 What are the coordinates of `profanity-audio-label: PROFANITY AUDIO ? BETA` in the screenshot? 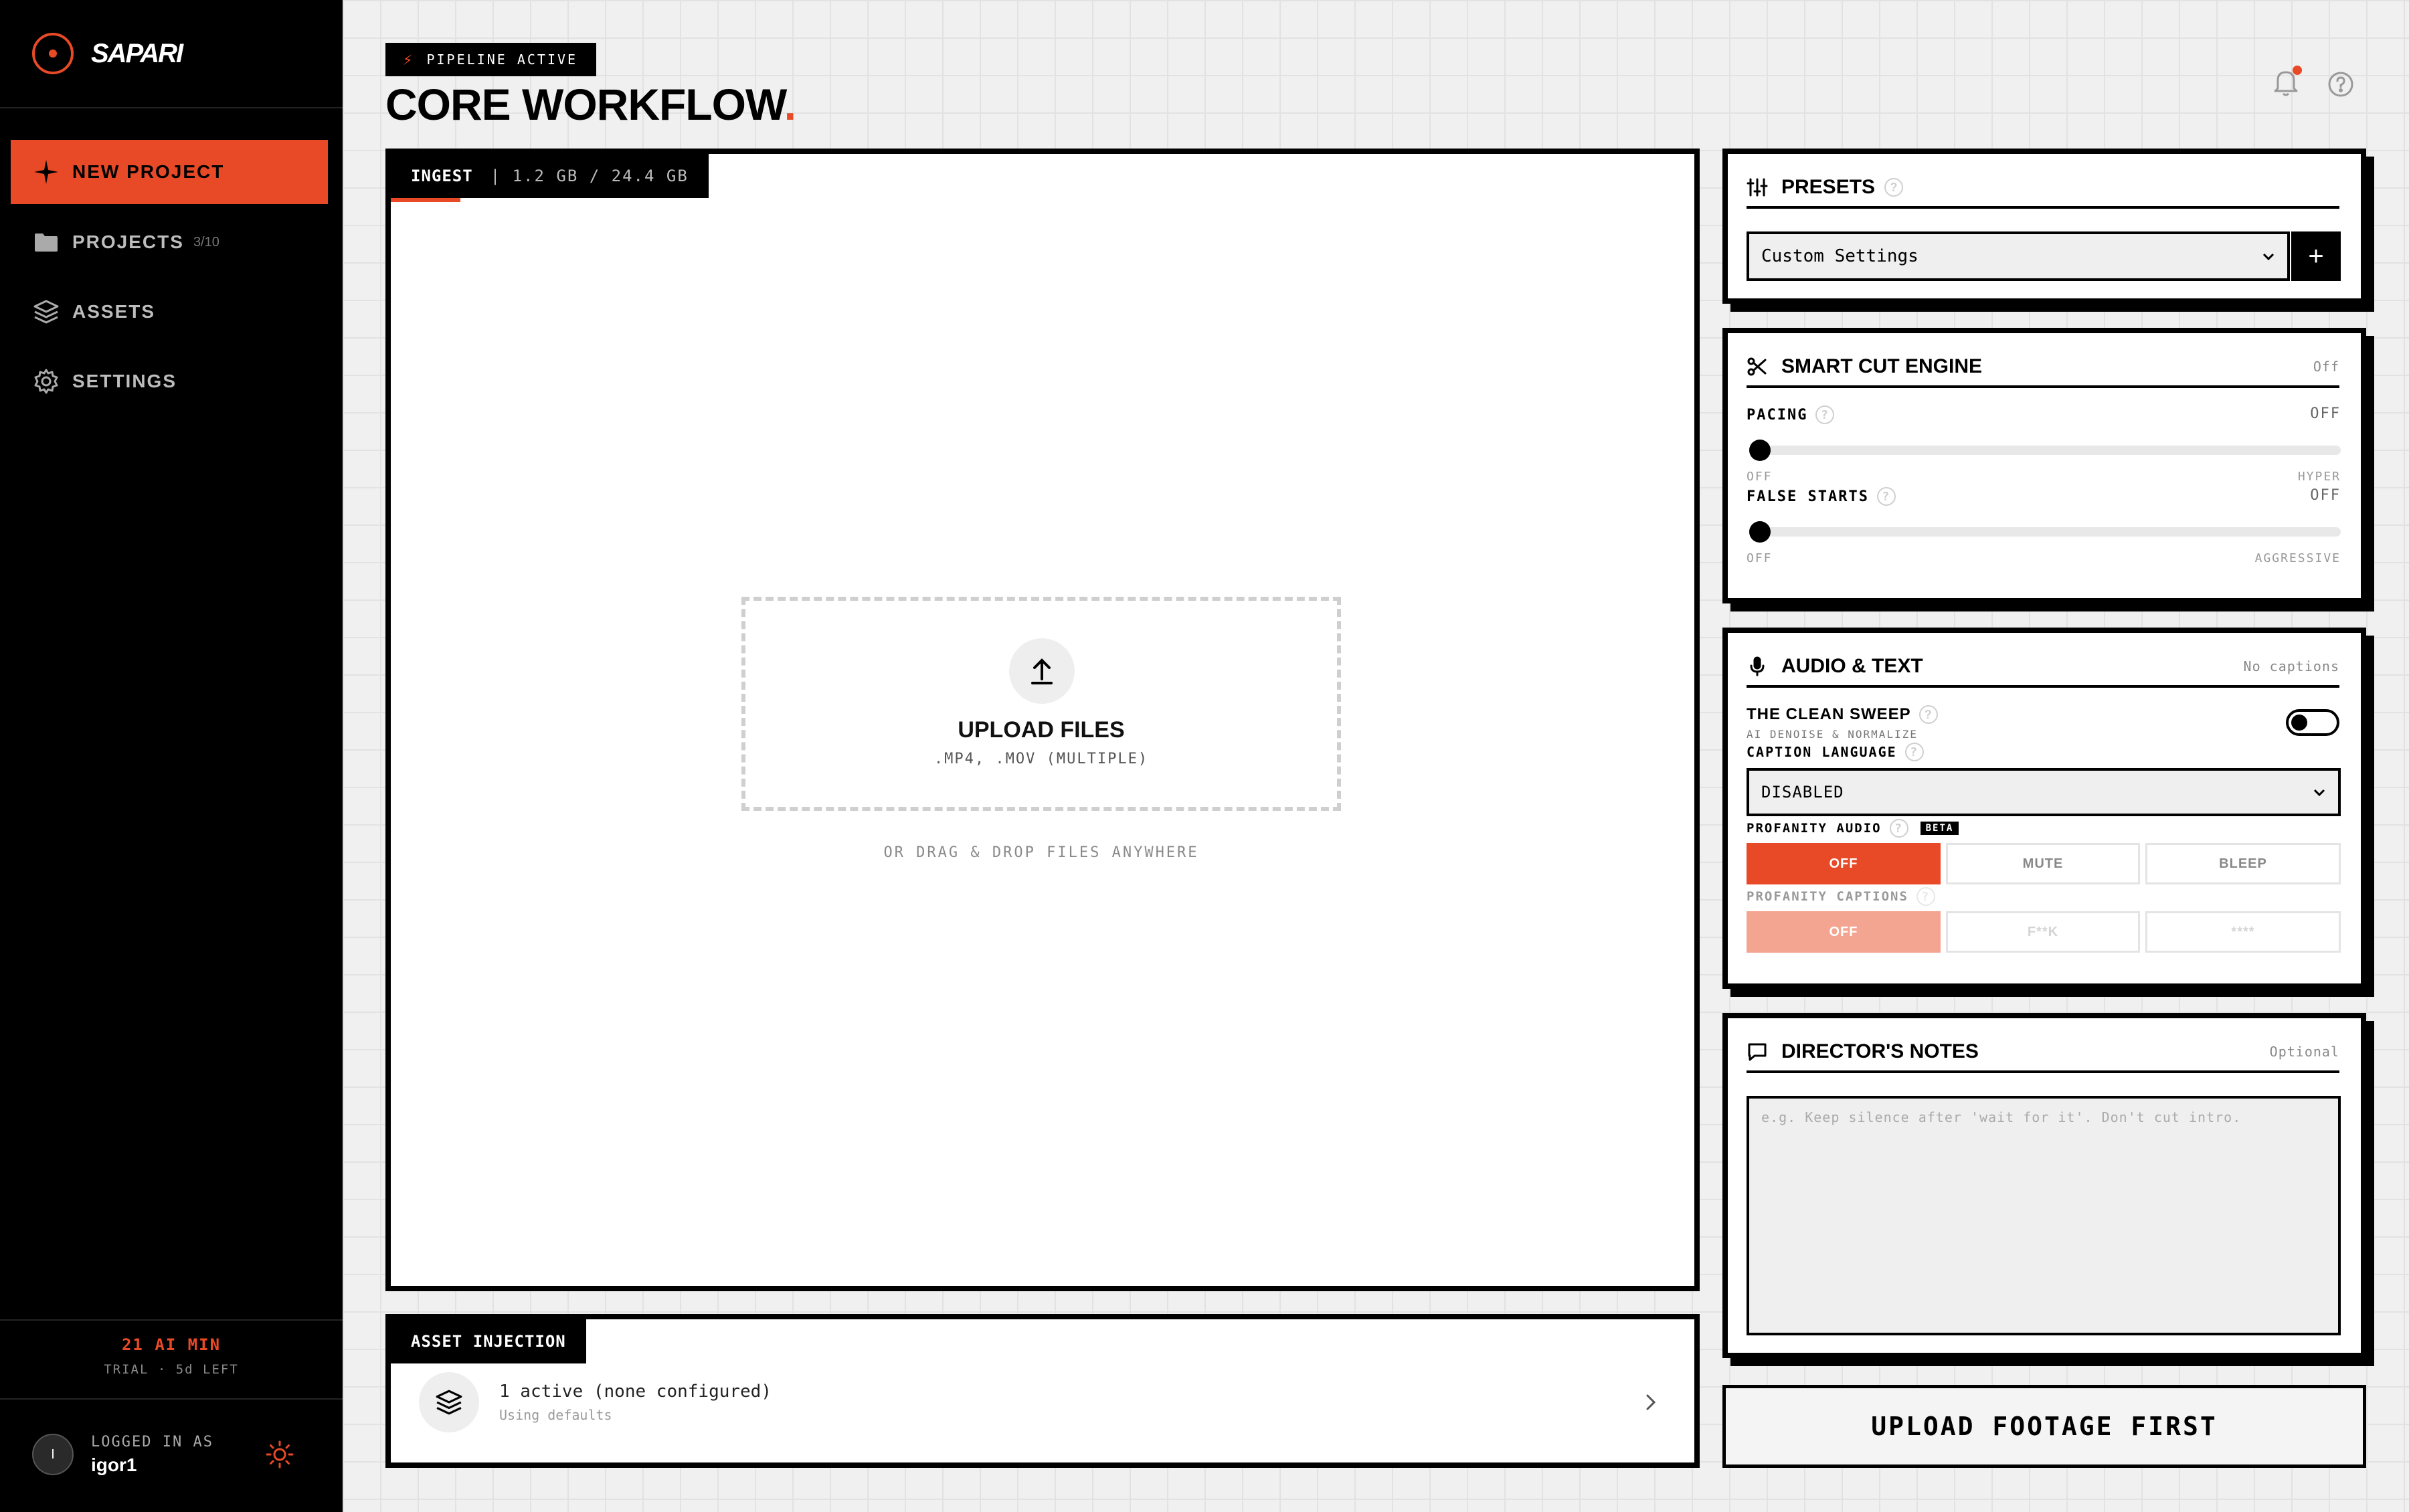 It's located at (1853, 828).